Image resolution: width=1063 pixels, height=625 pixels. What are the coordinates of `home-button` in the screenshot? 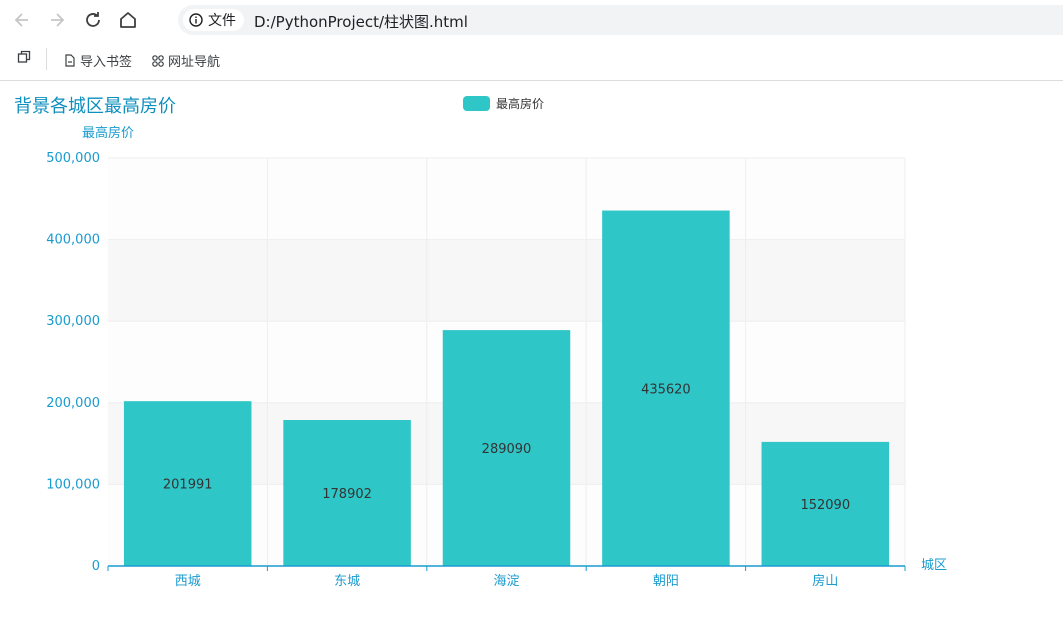 It's located at (128, 20).